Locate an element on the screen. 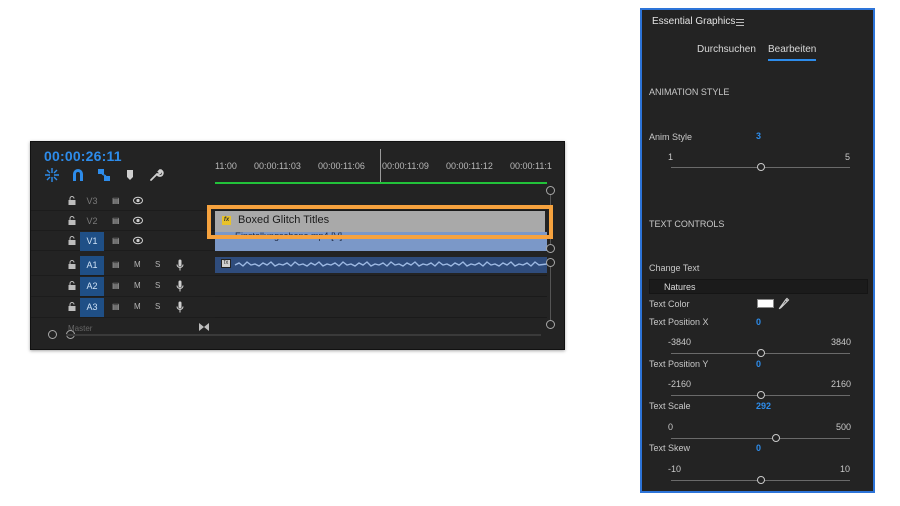 Image resolution: width=900 pixels, height=506 pixels. change-text-input is located at coordinates (758, 286).